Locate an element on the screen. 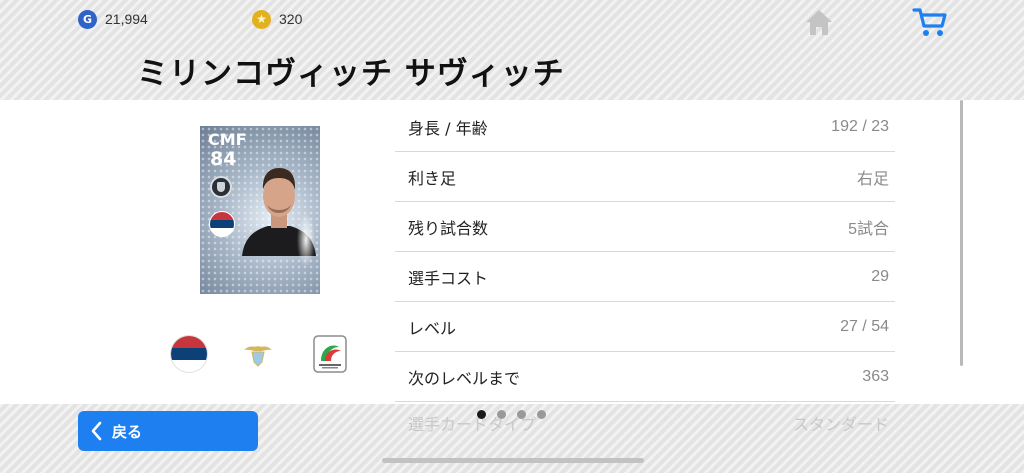 This screenshot has width=1024, height=473. home-icon is located at coordinates (819, 22).